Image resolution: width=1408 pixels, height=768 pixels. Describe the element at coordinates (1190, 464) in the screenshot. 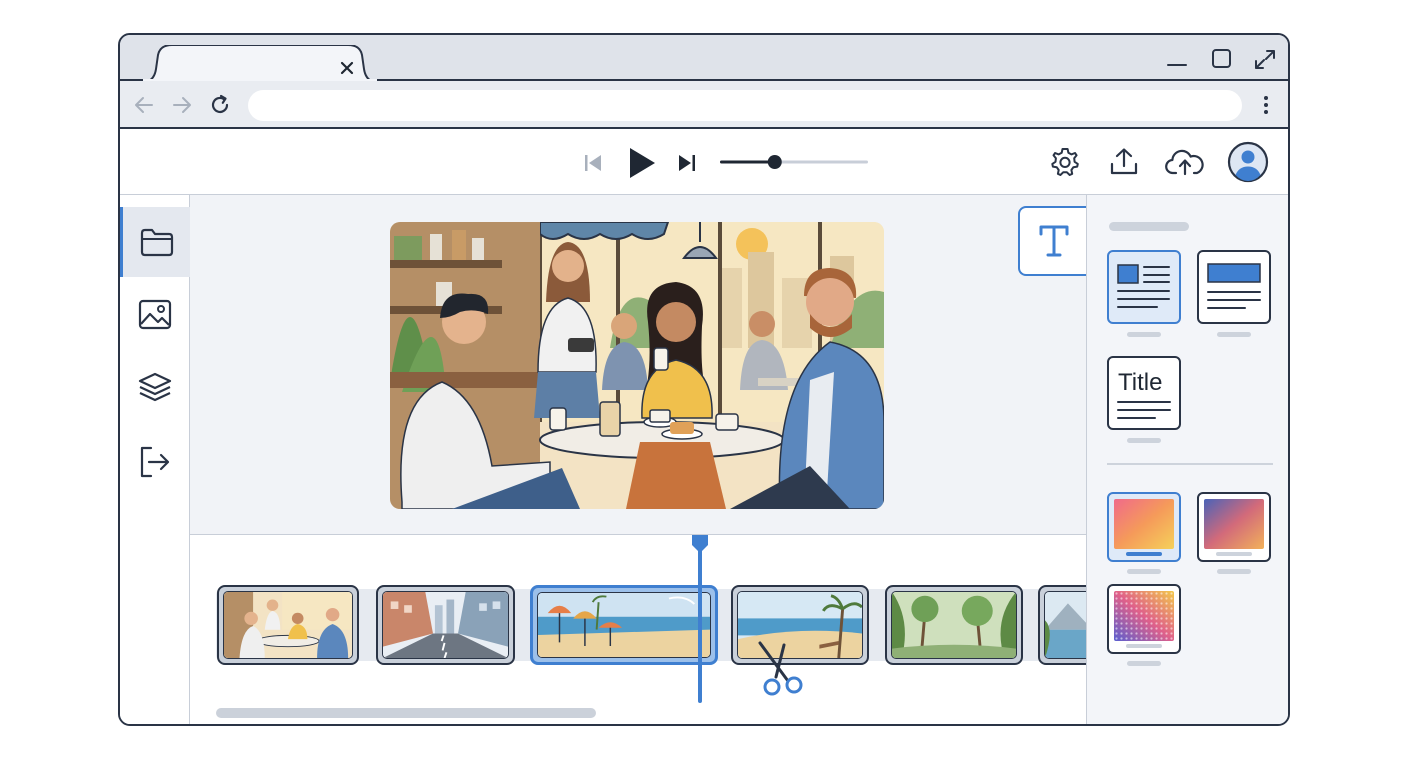

I see `panel-divider` at that location.